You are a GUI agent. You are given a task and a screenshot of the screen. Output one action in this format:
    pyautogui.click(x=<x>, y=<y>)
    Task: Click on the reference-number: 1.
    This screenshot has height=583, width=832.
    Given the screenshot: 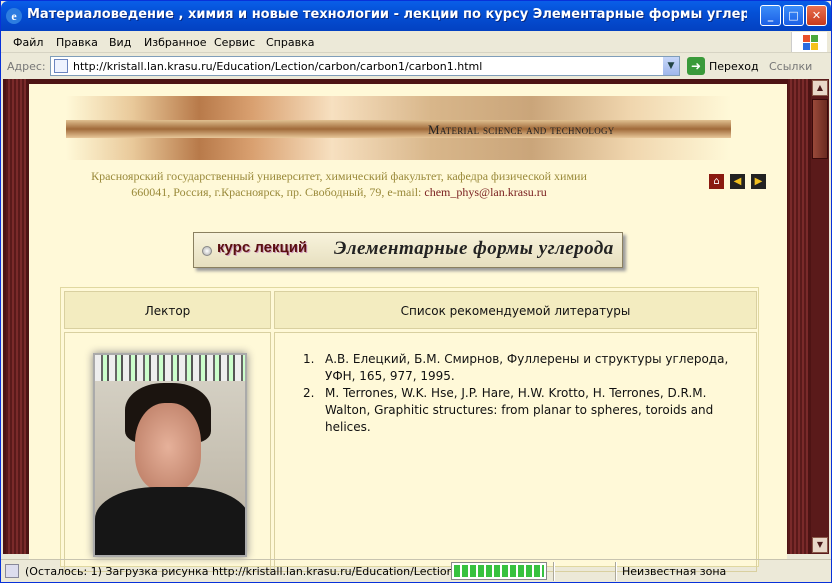 What is the action you would take?
    pyautogui.click(x=309, y=359)
    